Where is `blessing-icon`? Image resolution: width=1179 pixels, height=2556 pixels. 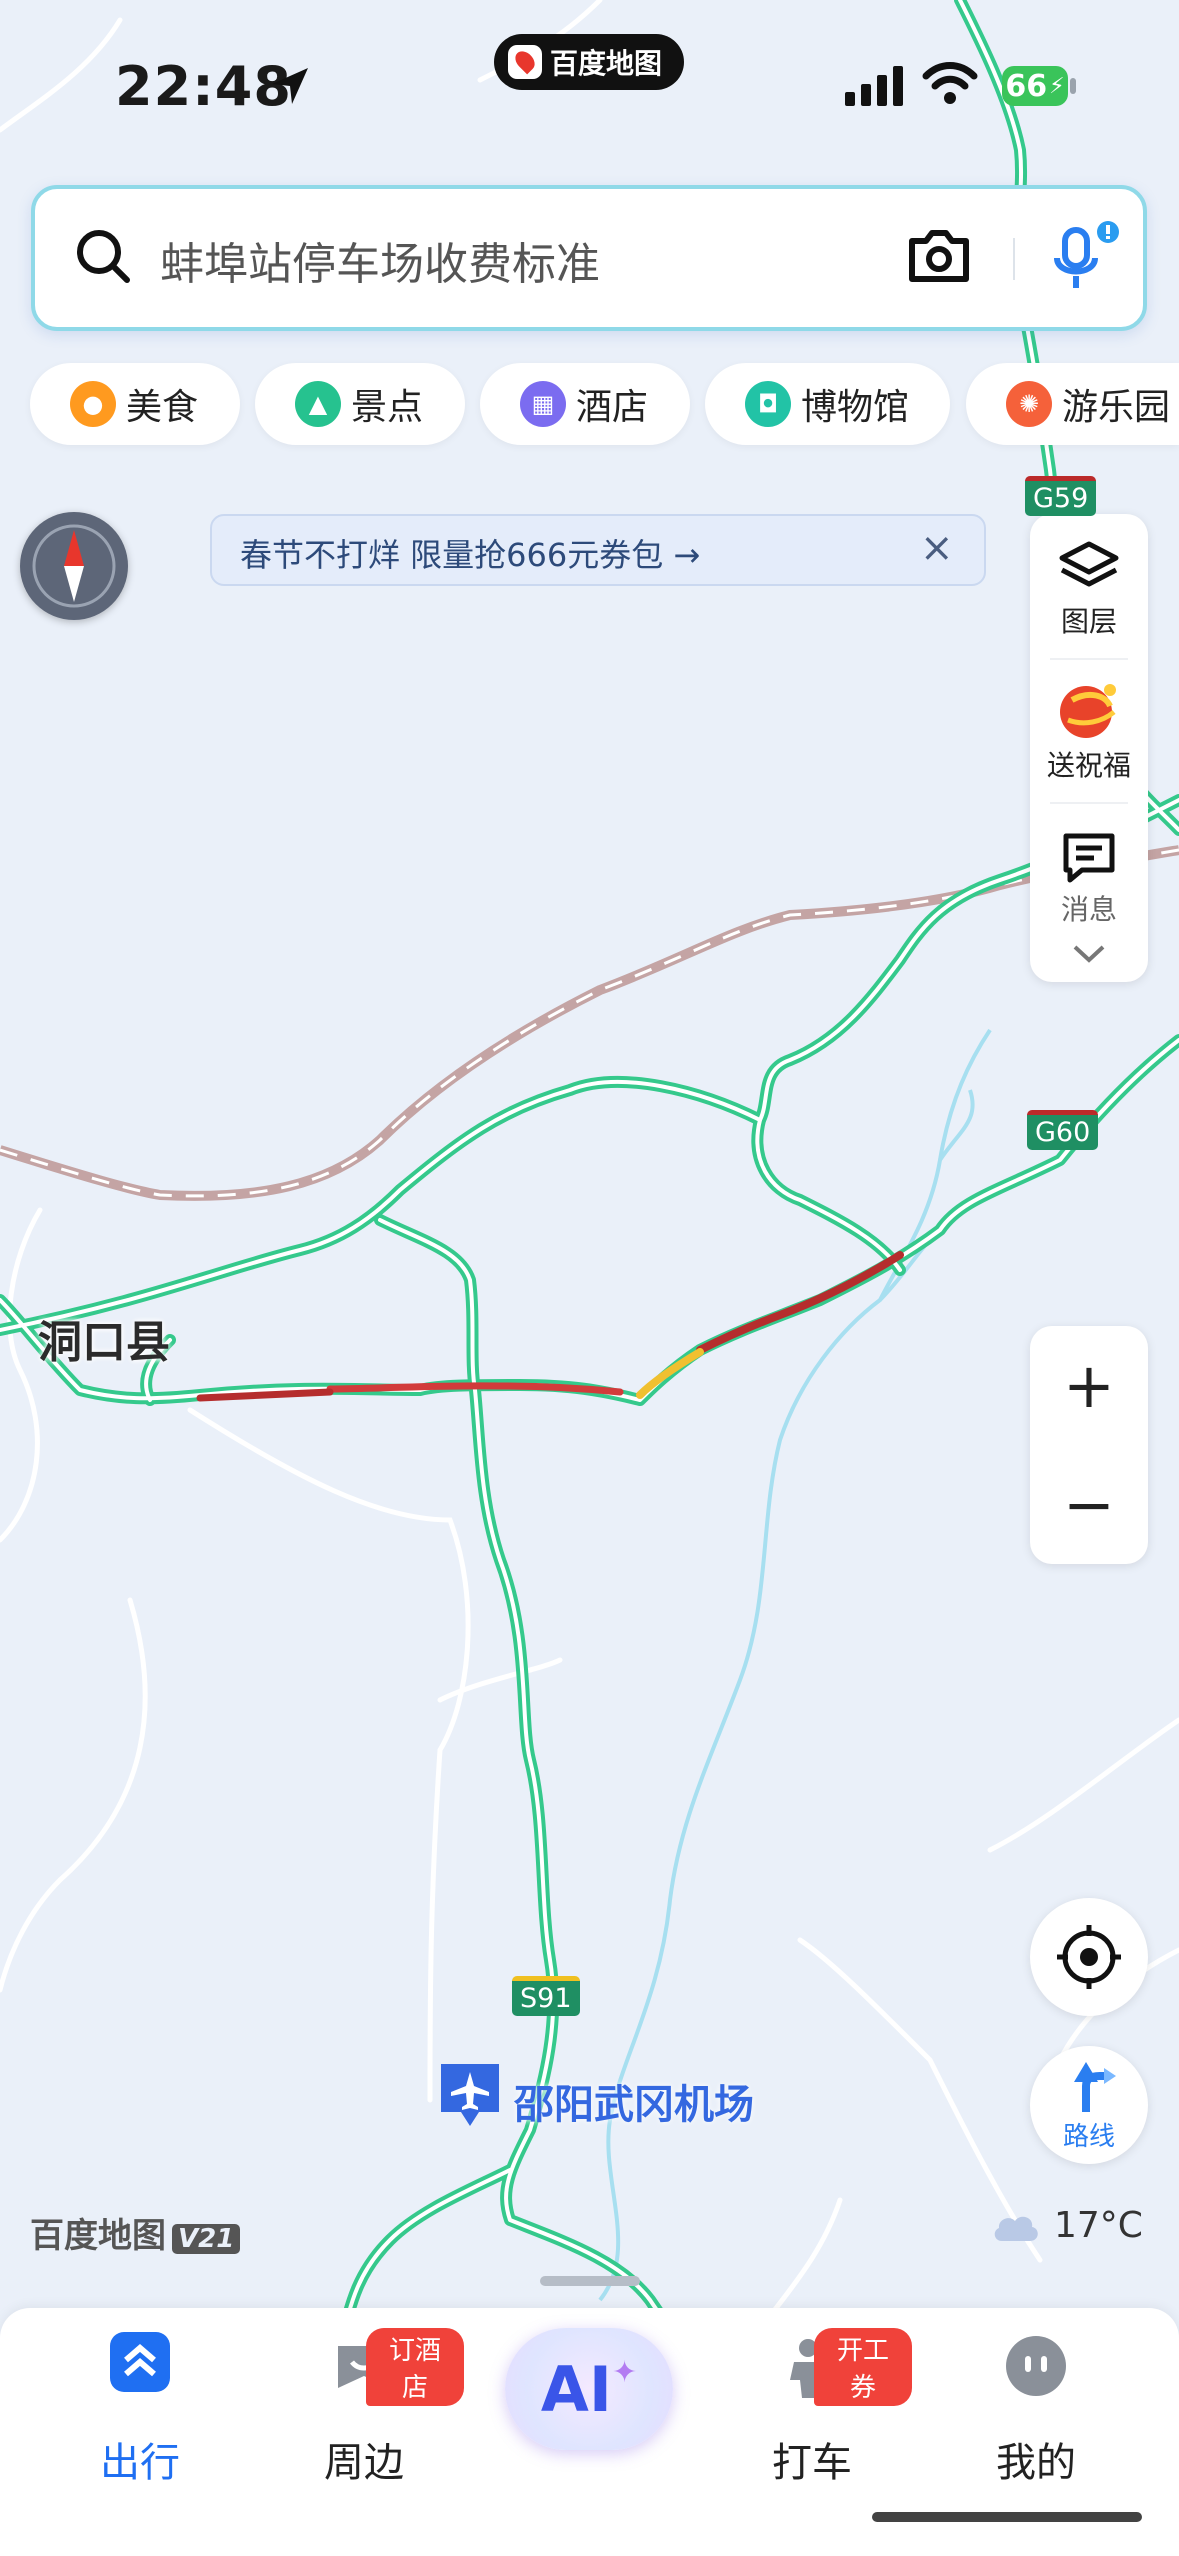
blessing-icon is located at coordinates (1089, 709).